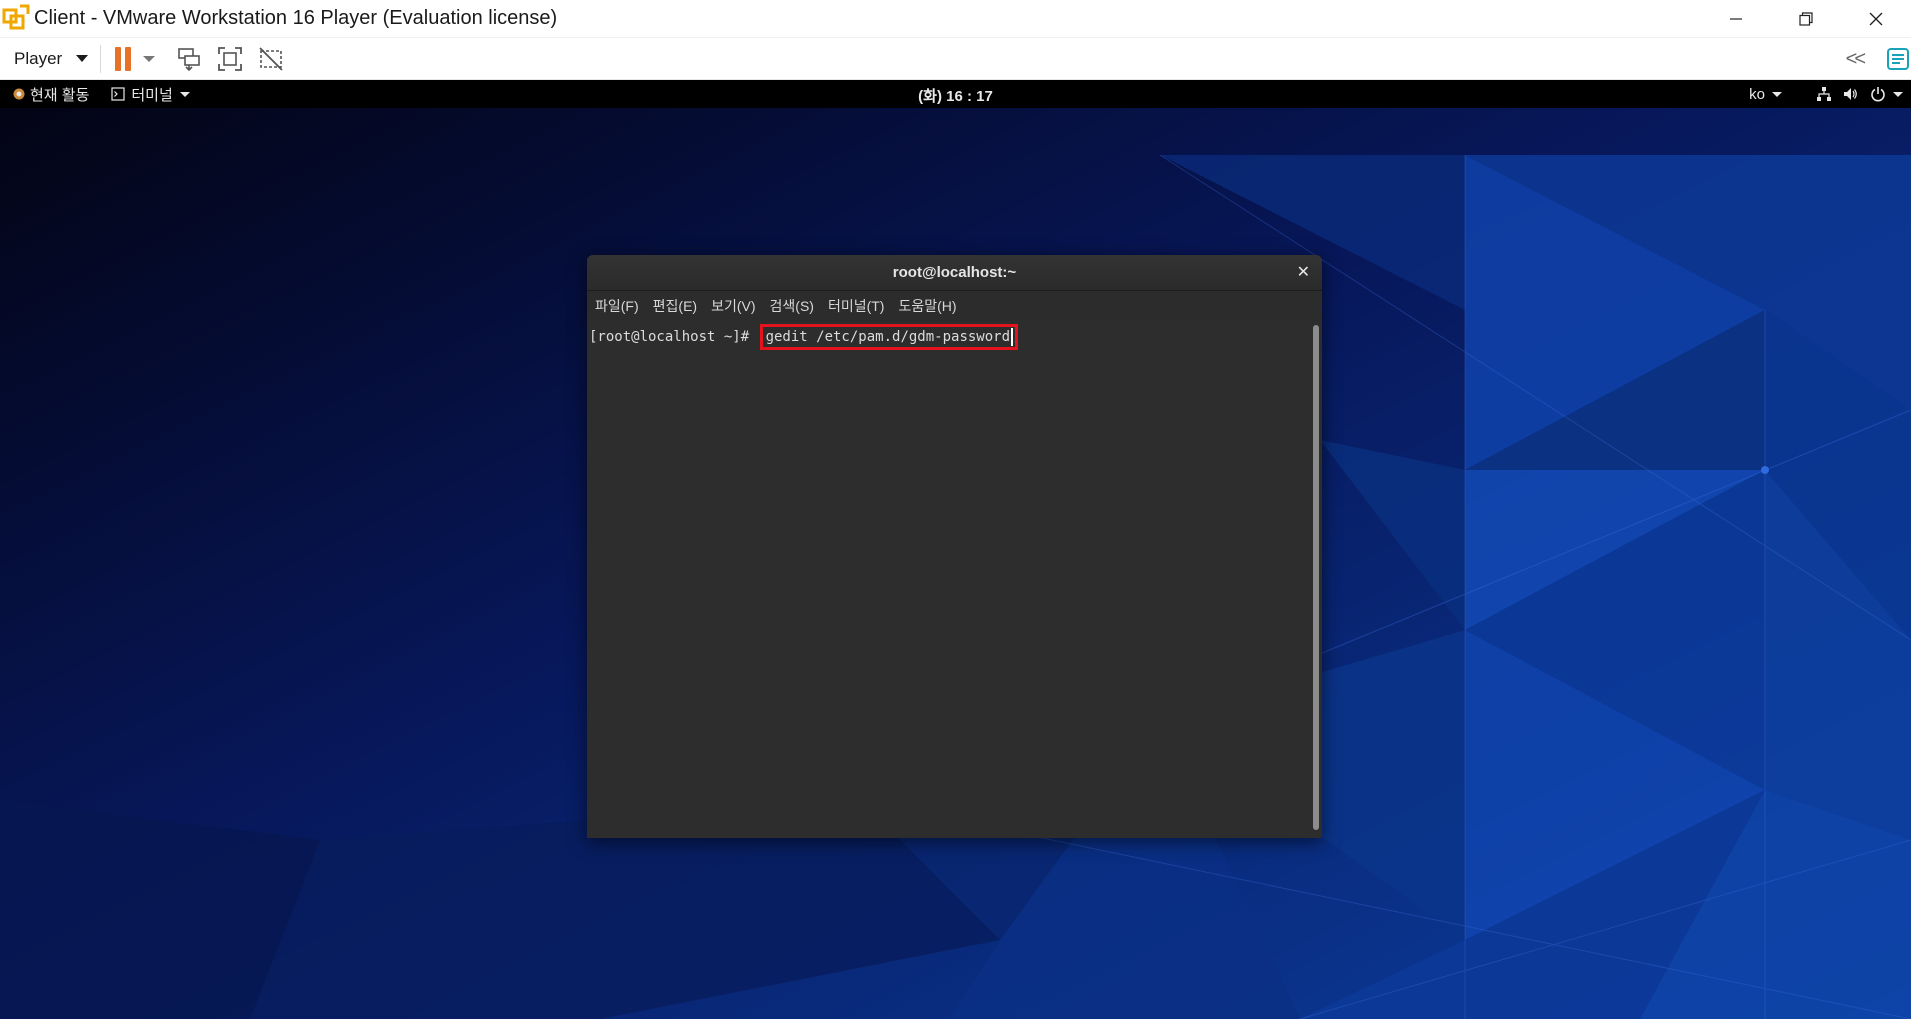 This screenshot has width=1911, height=1019. What do you see at coordinates (1856, 59) in the screenshot?
I see `collapse-icon: <<` at bounding box center [1856, 59].